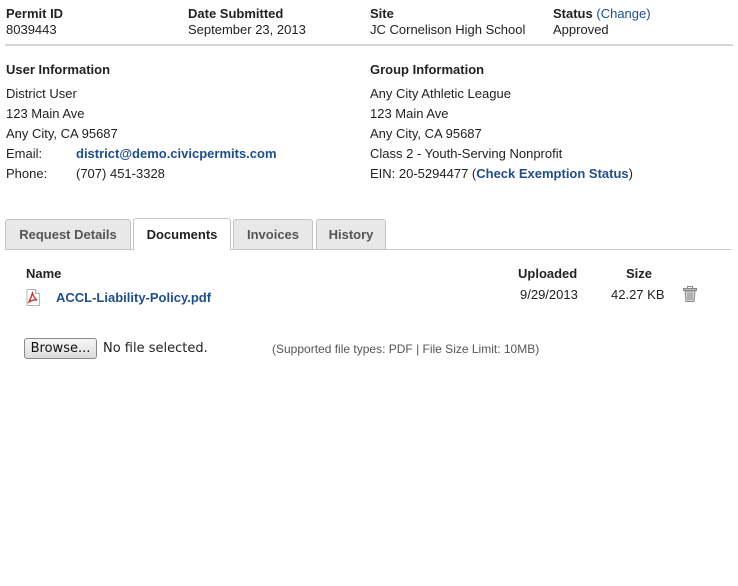 This screenshot has width=738, height=586. What do you see at coordinates (423, 173) in the screenshot?
I see `ein-value: EIN: 20-5294477 (` at bounding box center [423, 173].